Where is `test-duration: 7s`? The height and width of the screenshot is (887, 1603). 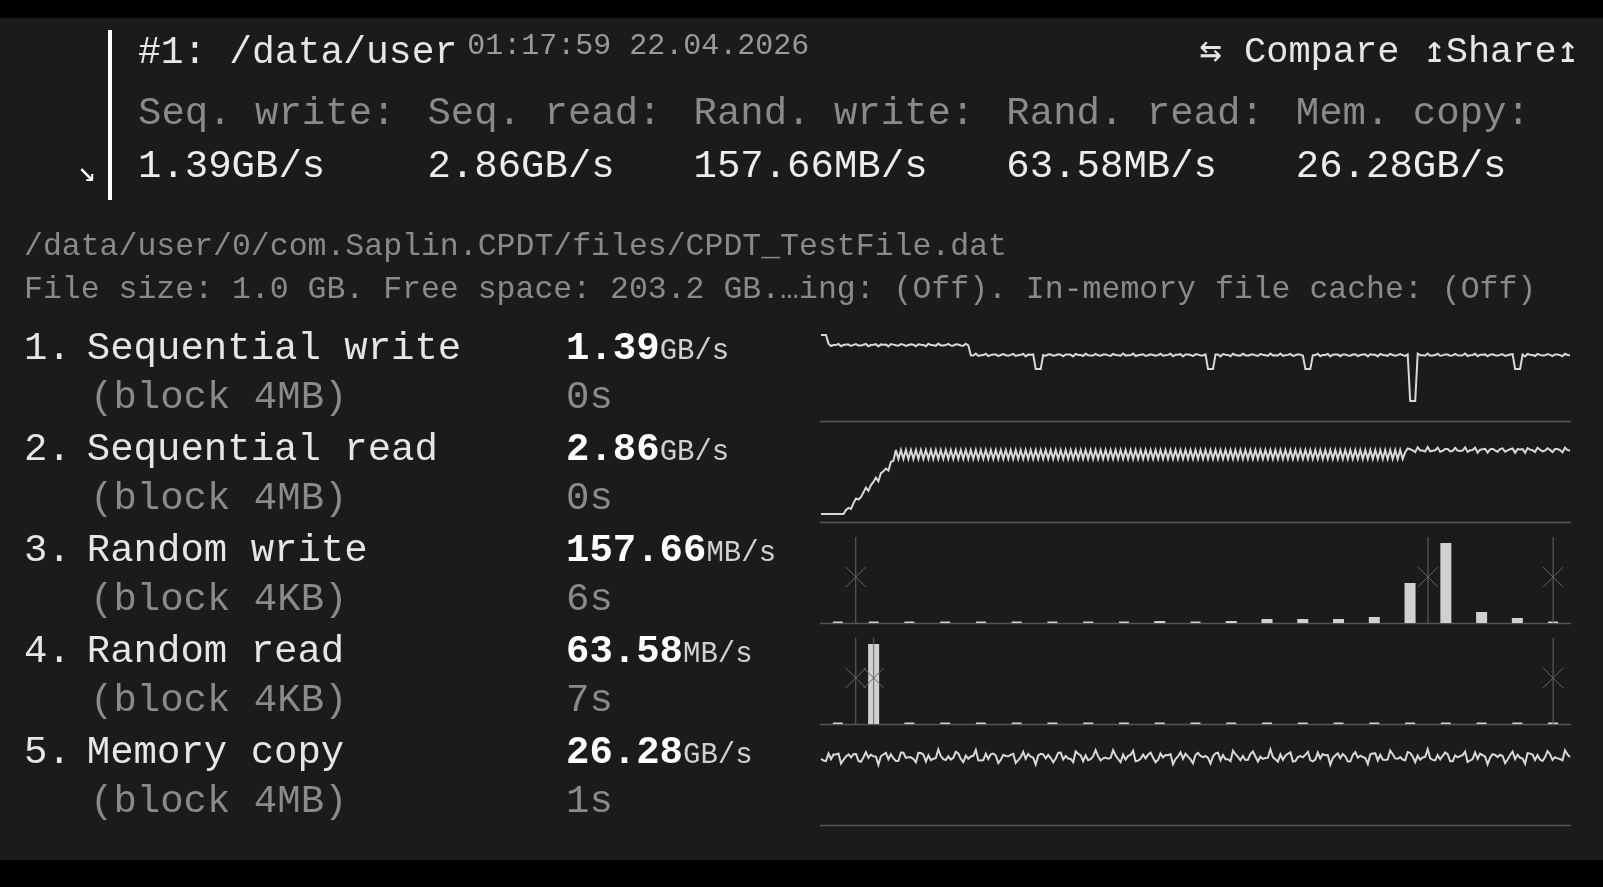 test-duration: 7s is located at coordinates (589, 700).